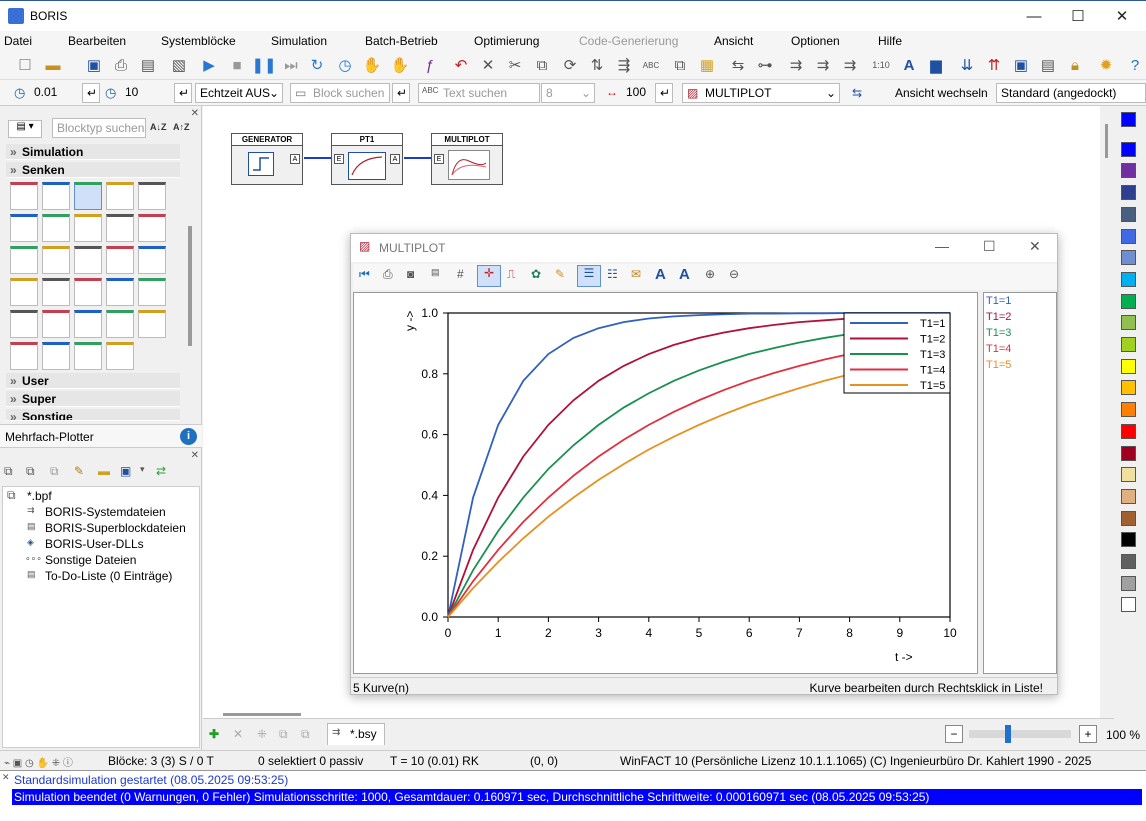 Image resolution: width=1146 pixels, height=821 pixels. I want to click on connect-icon: ⇆, so click(738, 65).